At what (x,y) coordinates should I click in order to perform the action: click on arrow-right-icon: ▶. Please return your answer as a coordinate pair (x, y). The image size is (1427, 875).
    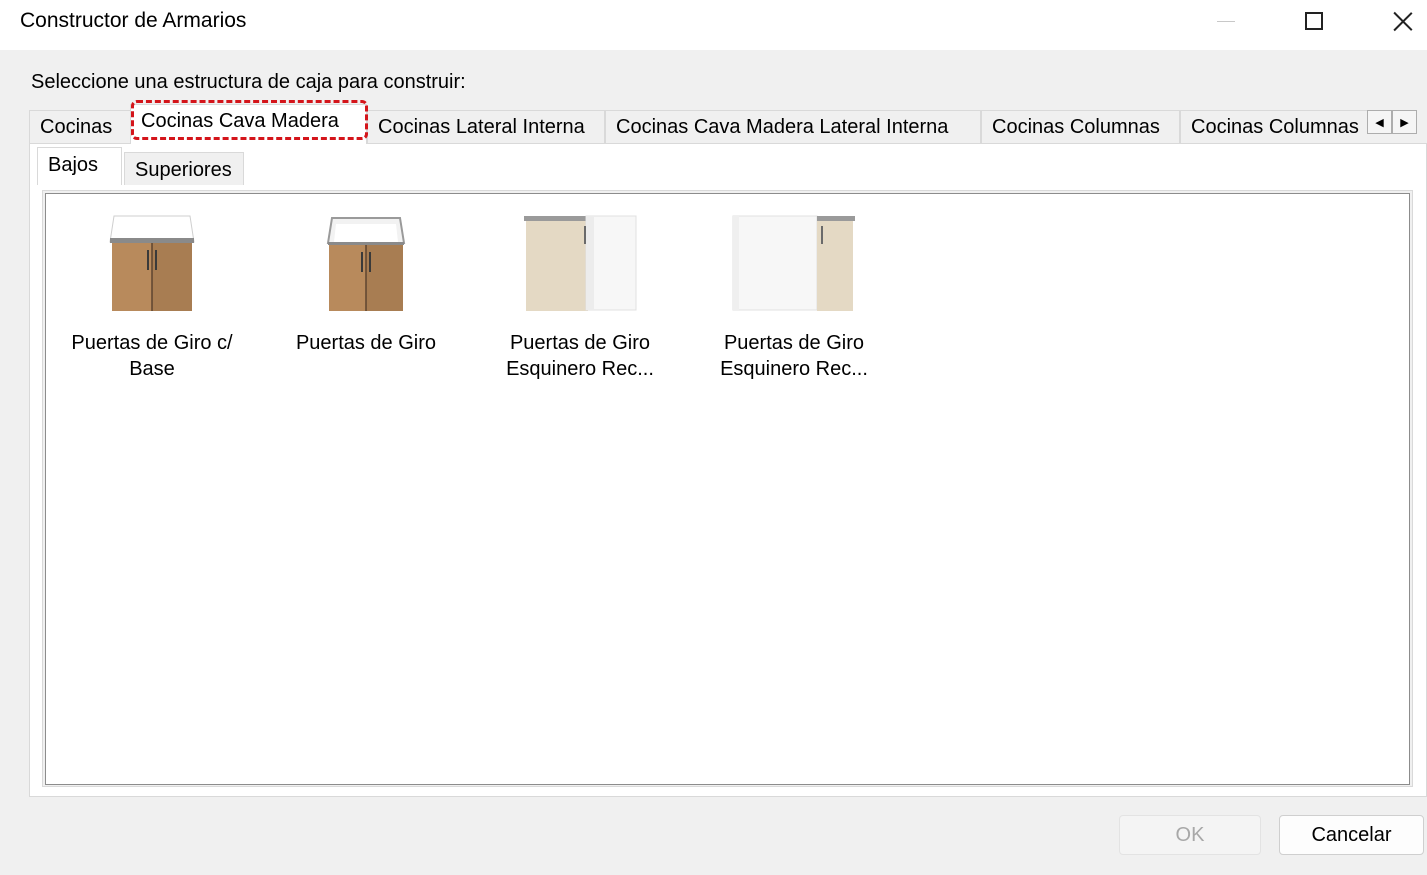
    Looking at the image, I should click on (1404, 122).